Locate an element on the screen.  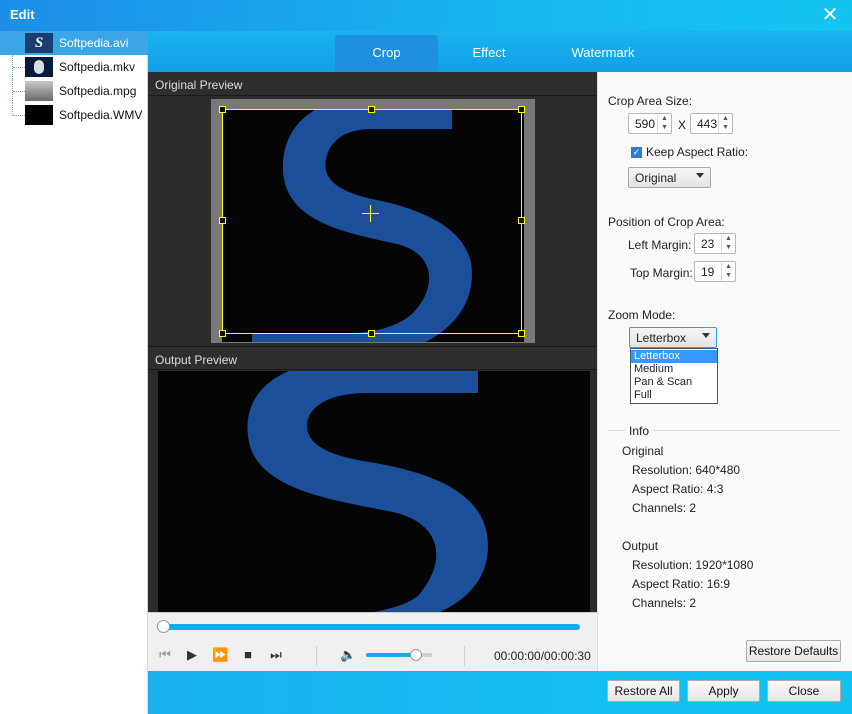
tab-bar: Crop Effect Watermark is located at coordinates (500, 51).